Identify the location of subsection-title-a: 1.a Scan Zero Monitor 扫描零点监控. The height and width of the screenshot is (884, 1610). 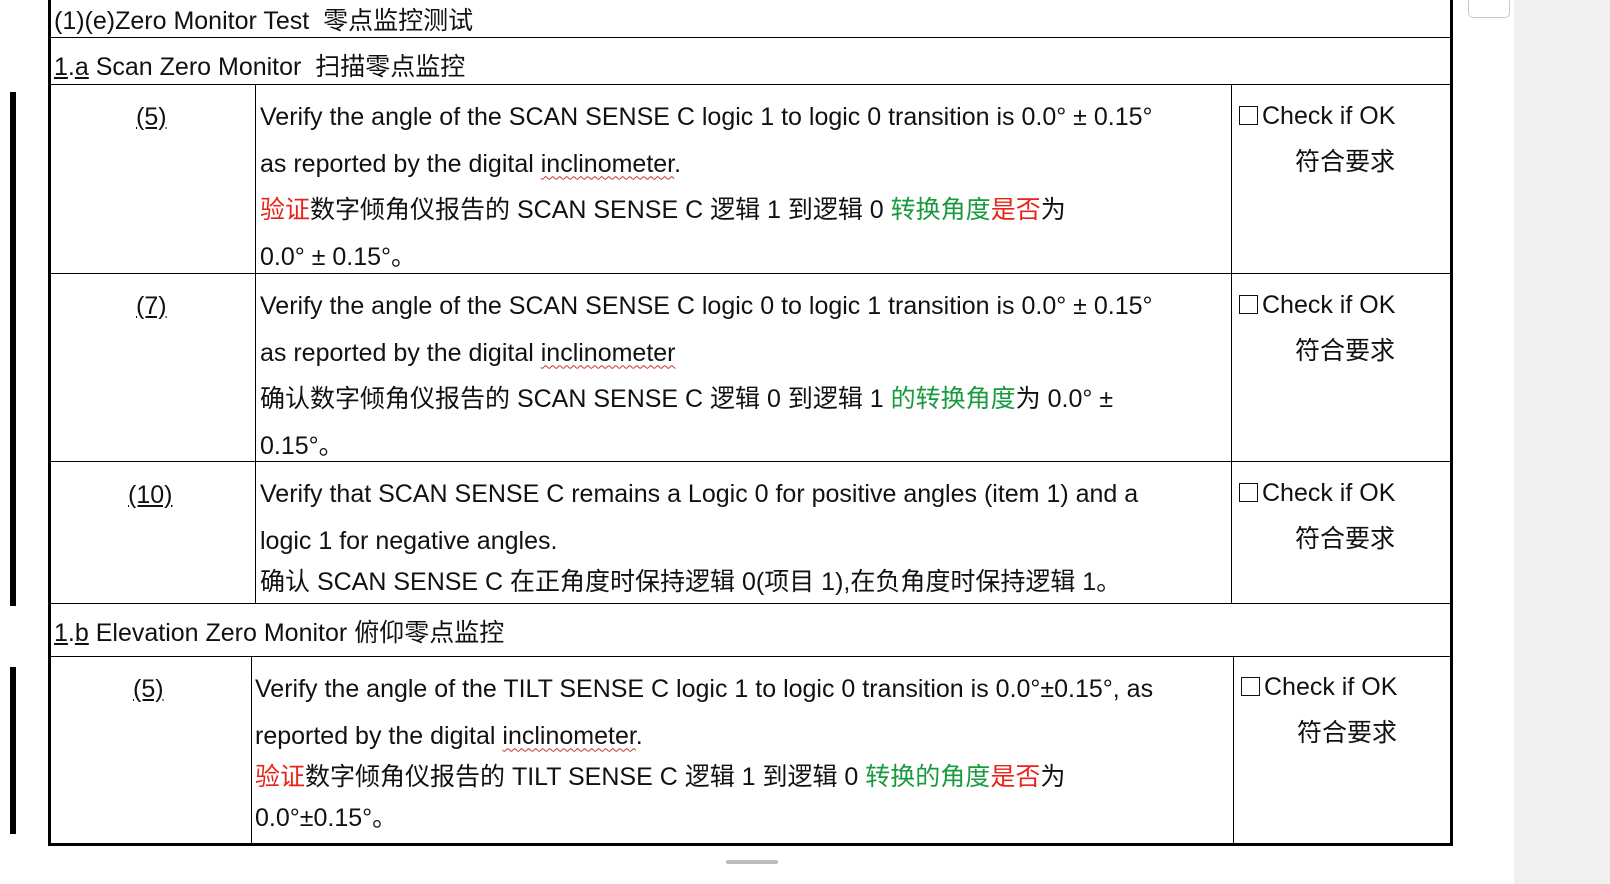
(260, 67).